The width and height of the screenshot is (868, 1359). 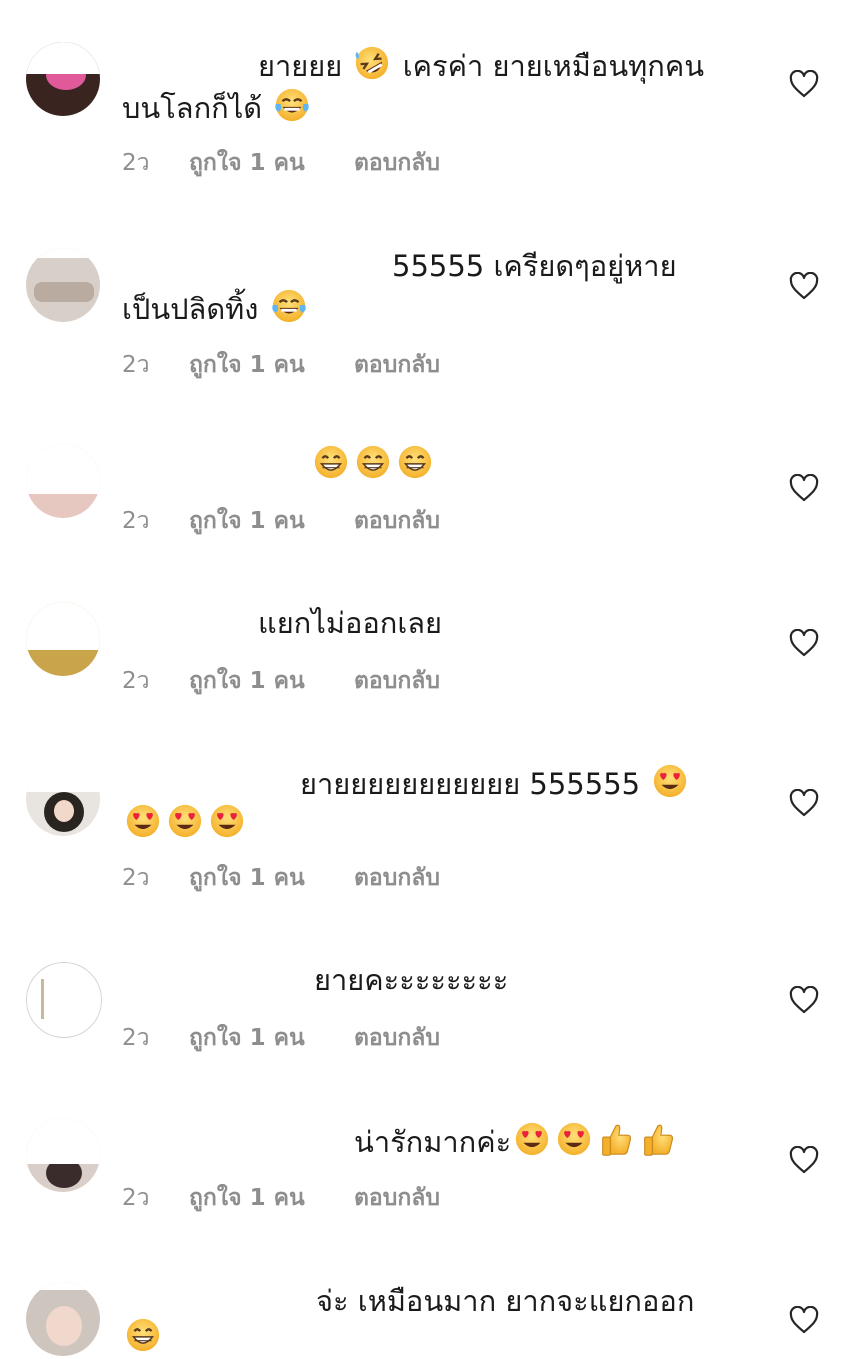 I want to click on comment-text-line2: เป็นปลิดทิ้ง, so click(x=216, y=308).